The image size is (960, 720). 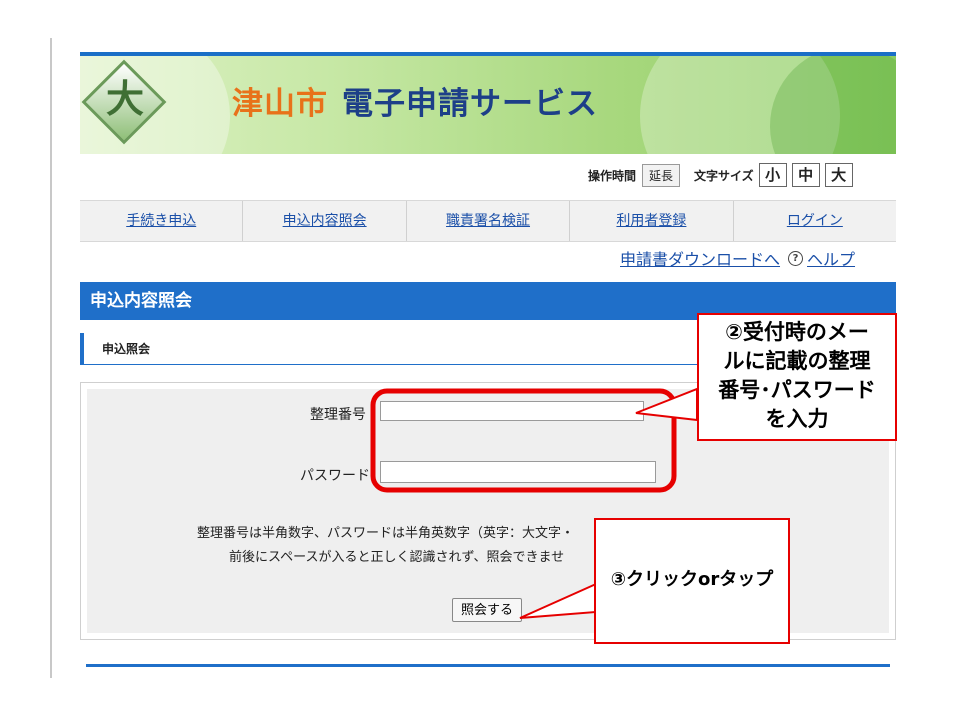 What do you see at coordinates (797, 390) in the screenshot?
I see `annotation-line: 番号･パスワード` at bounding box center [797, 390].